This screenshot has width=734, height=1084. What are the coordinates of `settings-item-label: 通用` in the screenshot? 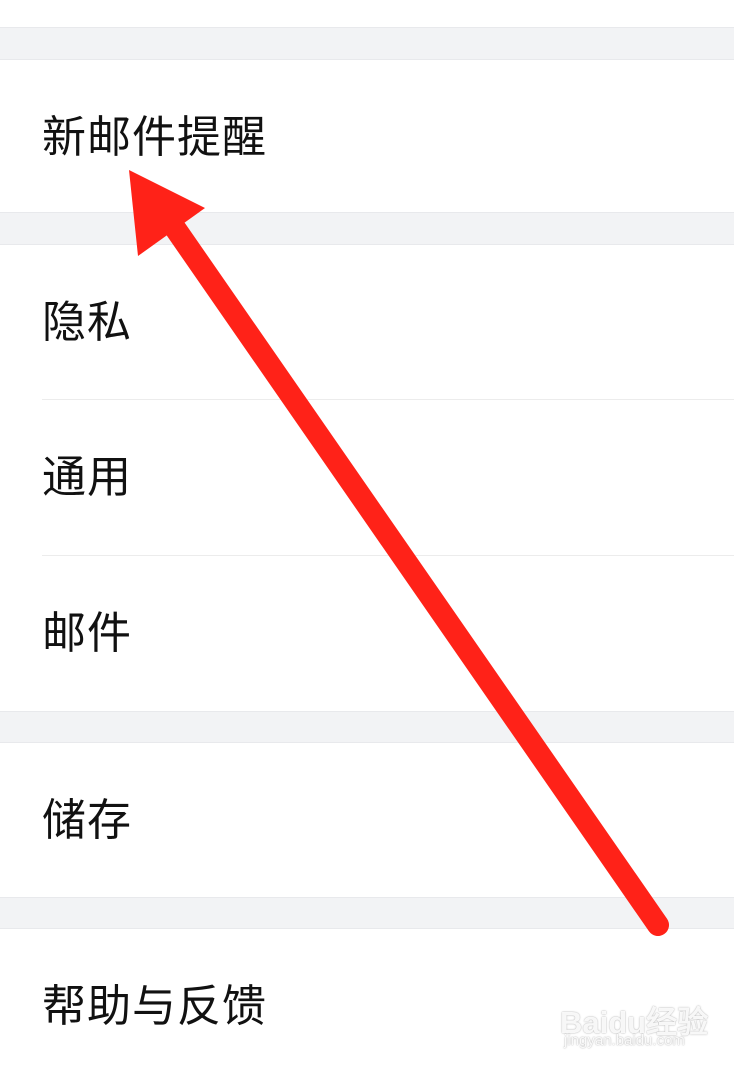 It's located at (87, 477).